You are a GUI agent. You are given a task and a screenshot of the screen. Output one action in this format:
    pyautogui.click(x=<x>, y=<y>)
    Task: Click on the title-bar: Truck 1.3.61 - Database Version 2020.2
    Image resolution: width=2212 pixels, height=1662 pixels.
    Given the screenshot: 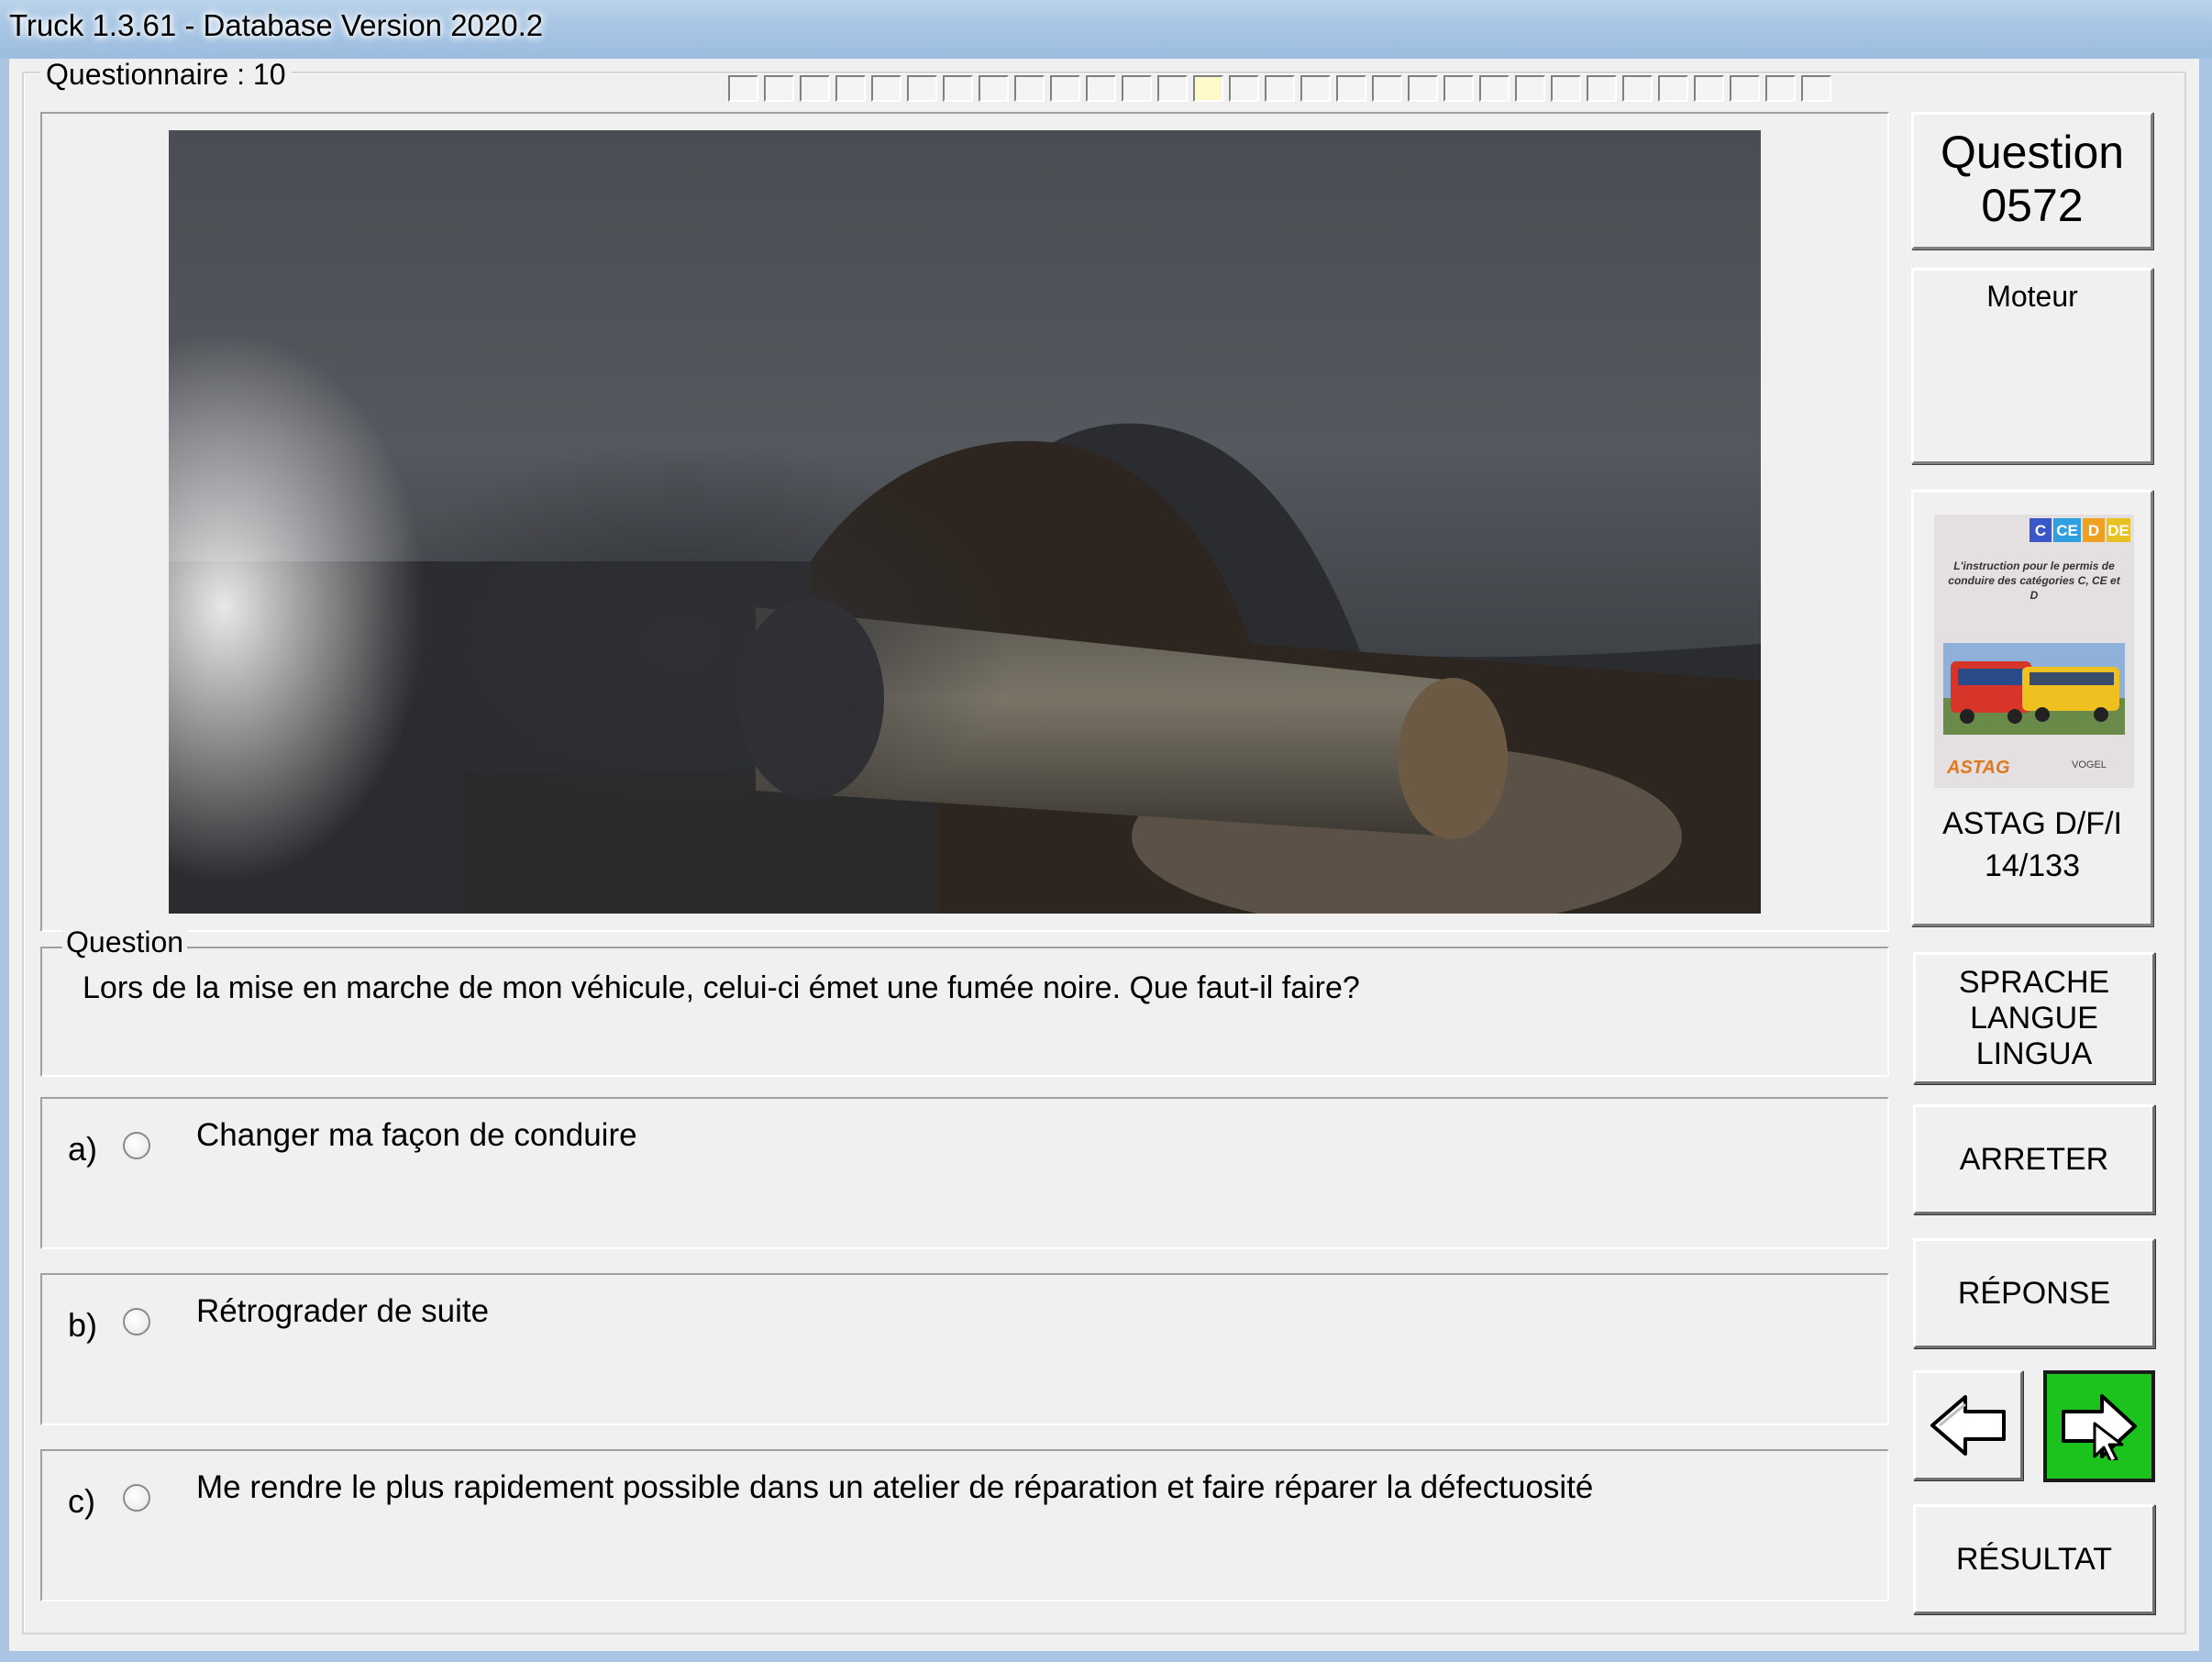 What is the action you would take?
    pyautogui.click(x=1106, y=29)
    